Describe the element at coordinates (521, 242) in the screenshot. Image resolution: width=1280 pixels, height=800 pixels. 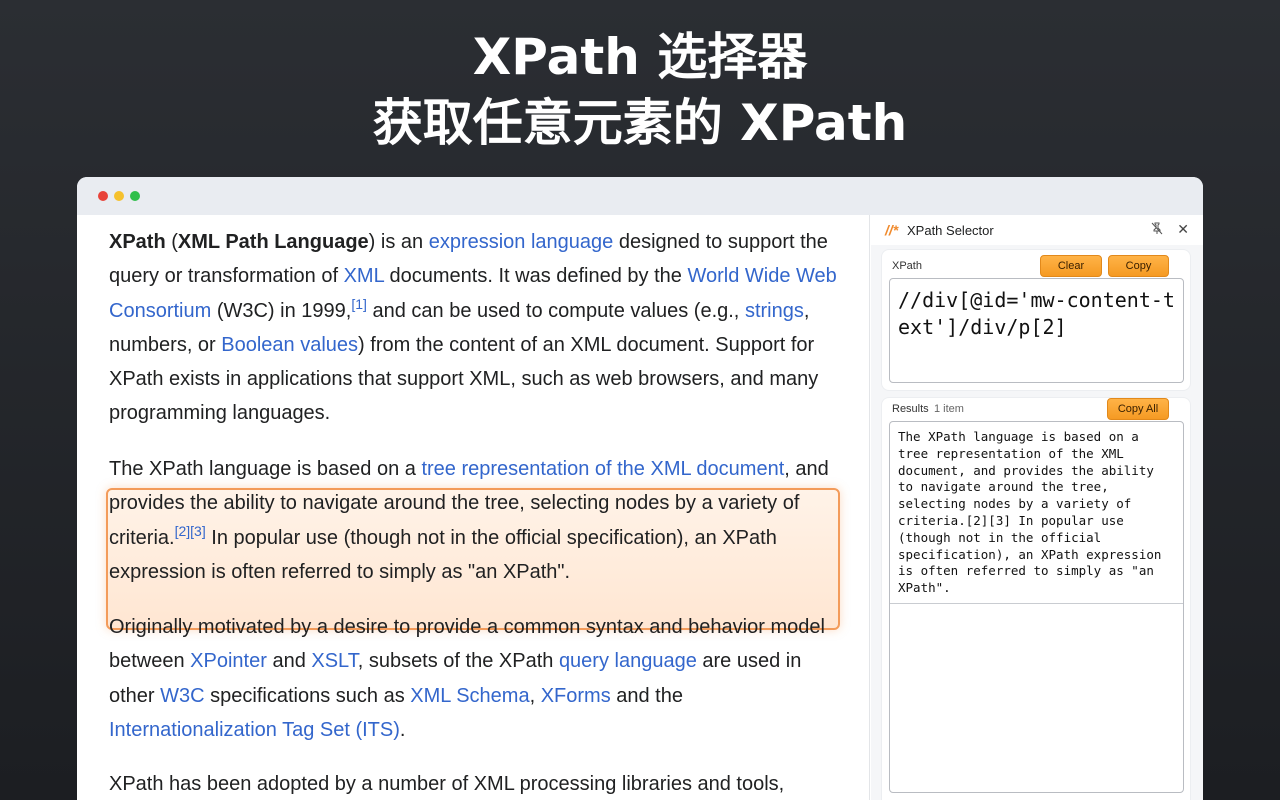
I see `link-expression-language: expression language` at that location.